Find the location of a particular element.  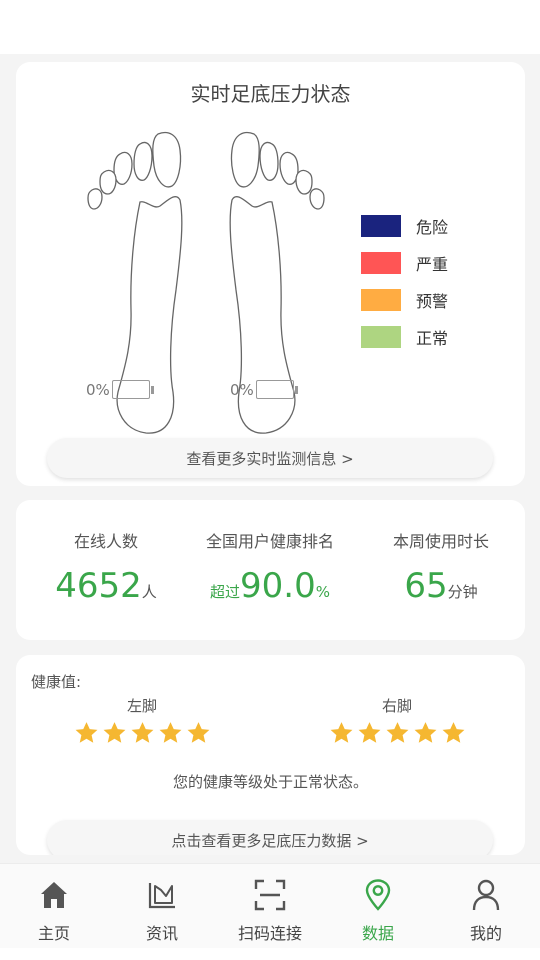

scan-icon is located at coordinates (270, 895).